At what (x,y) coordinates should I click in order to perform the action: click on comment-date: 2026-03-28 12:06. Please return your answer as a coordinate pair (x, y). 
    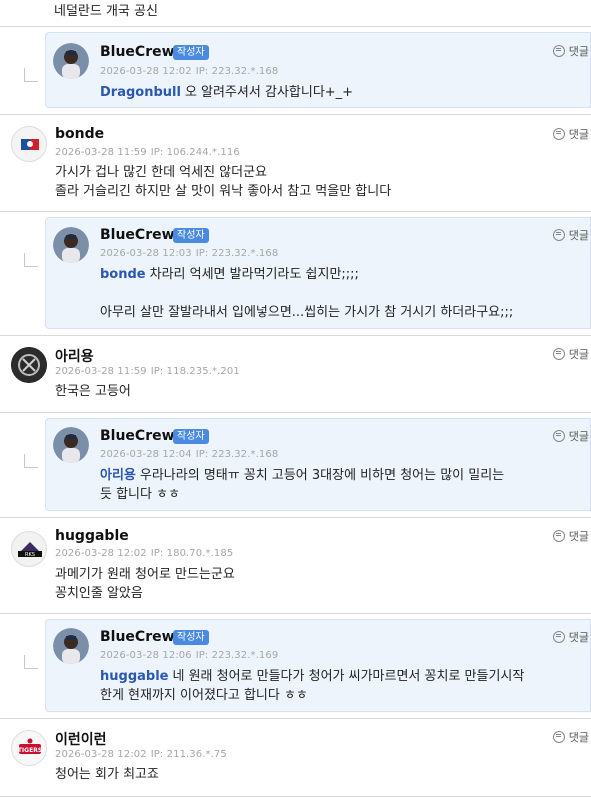
    Looking at the image, I should click on (146, 655).